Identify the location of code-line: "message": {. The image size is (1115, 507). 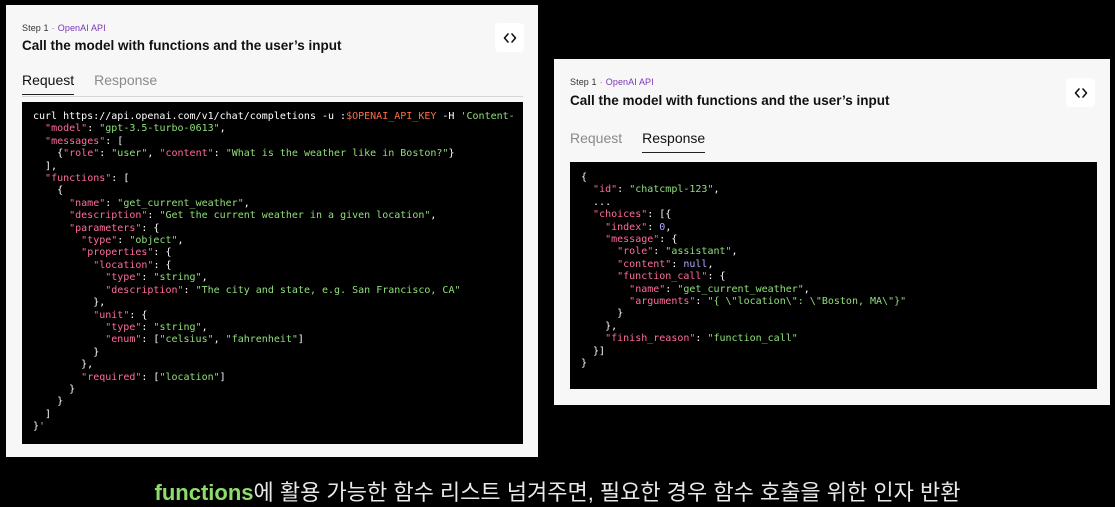
(641, 240).